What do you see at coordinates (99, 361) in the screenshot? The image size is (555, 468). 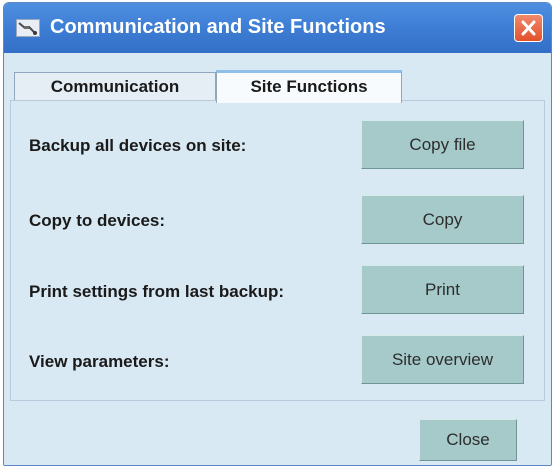 I see `view-parameters-label: View parameters:` at bounding box center [99, 361].